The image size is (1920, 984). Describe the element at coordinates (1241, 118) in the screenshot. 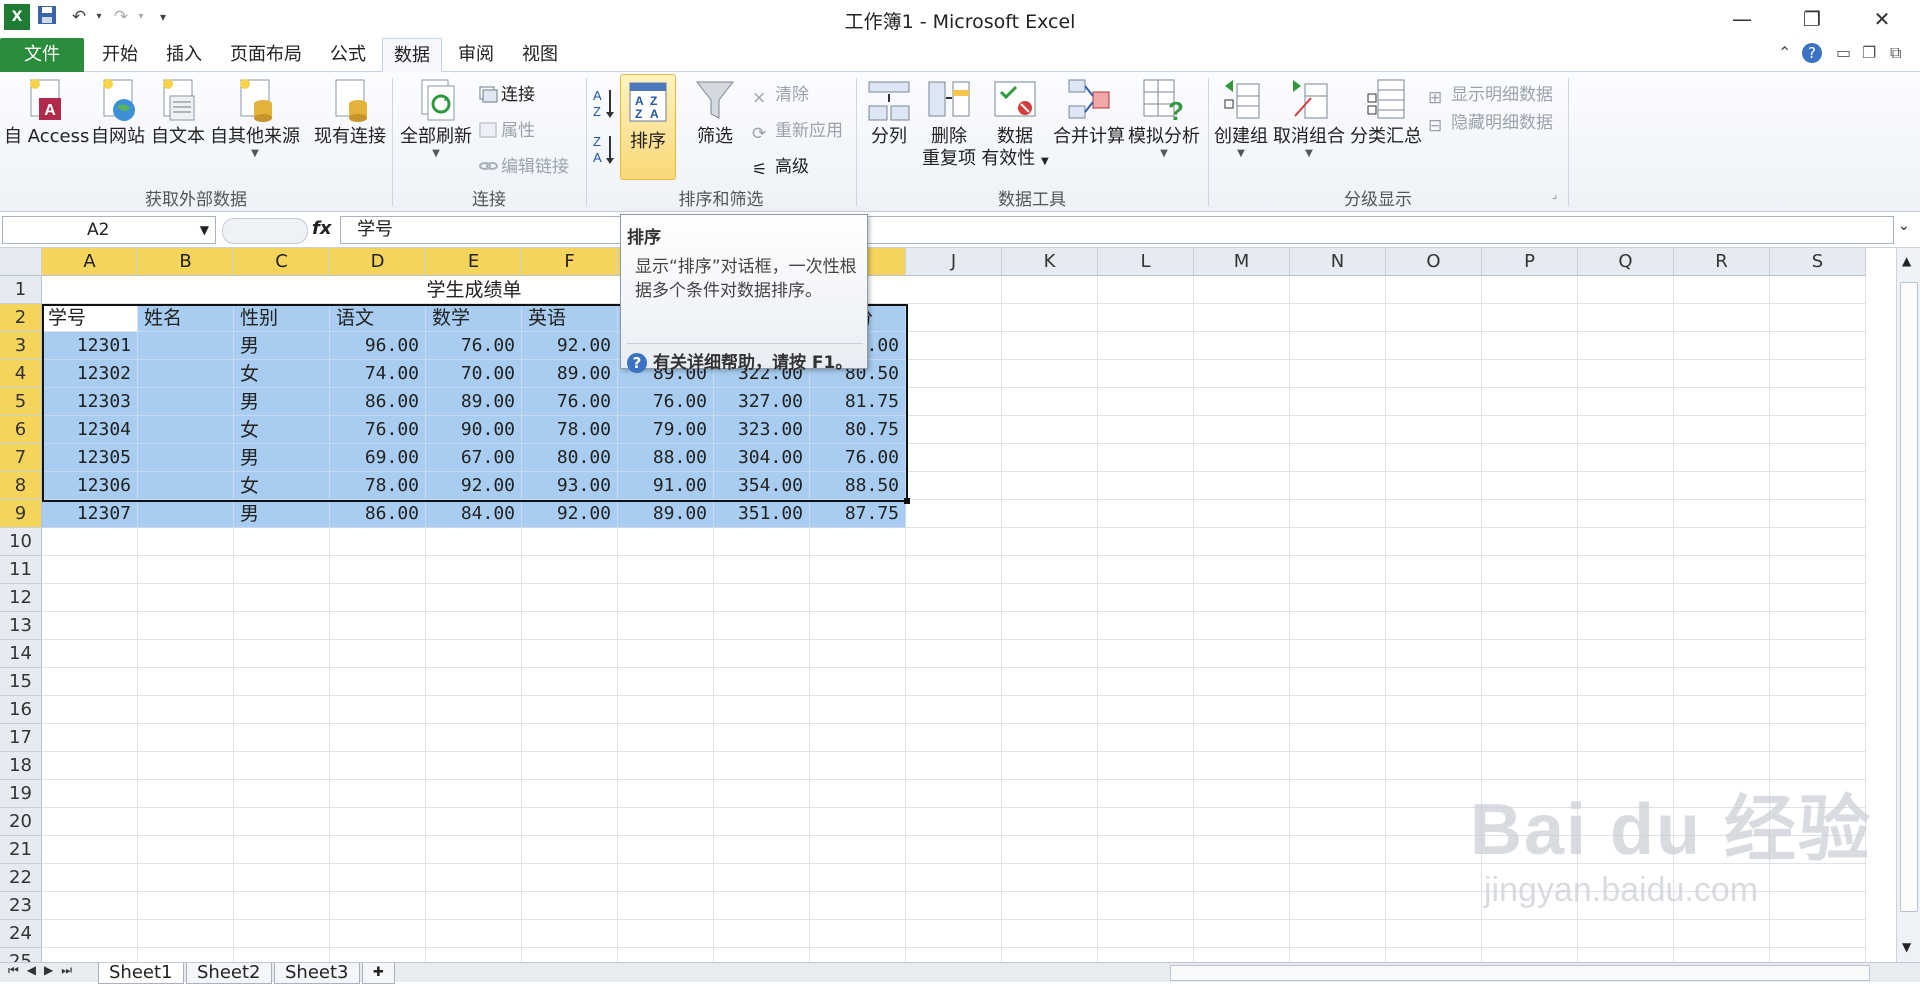

I see `group-button: 创建组 ▼` at that location.